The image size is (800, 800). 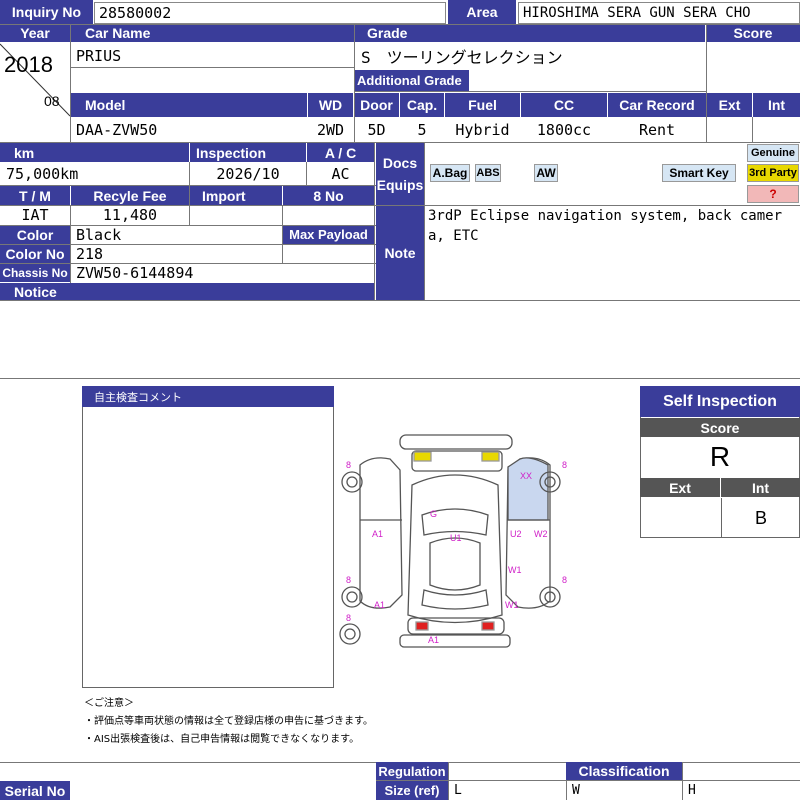 What do you see at coordinates (422, 130) in the screenshot?
I see `cap-value: 5` at bounding box center [422, 130].